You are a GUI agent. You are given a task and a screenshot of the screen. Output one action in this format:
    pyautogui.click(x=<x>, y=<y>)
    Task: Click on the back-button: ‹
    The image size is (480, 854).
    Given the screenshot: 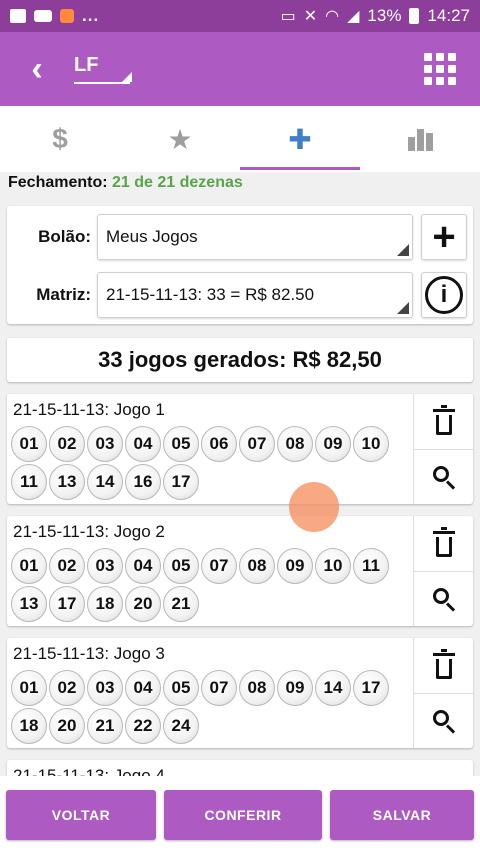 What is the action you would take?
    pyautogui.click(x=37, y=69)
    